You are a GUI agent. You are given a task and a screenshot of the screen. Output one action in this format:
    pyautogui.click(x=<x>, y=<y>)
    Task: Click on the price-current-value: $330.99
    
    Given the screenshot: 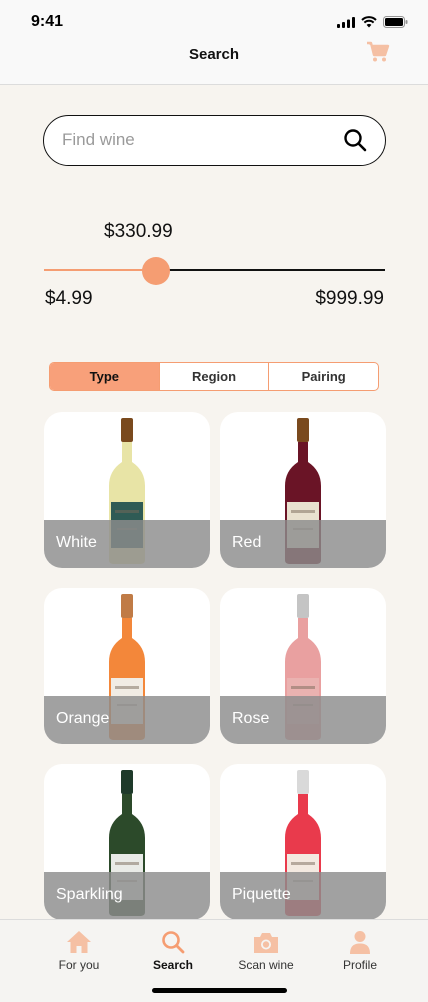 What is the action you would take?
    pyautogui.click(x=138, y=231)
    